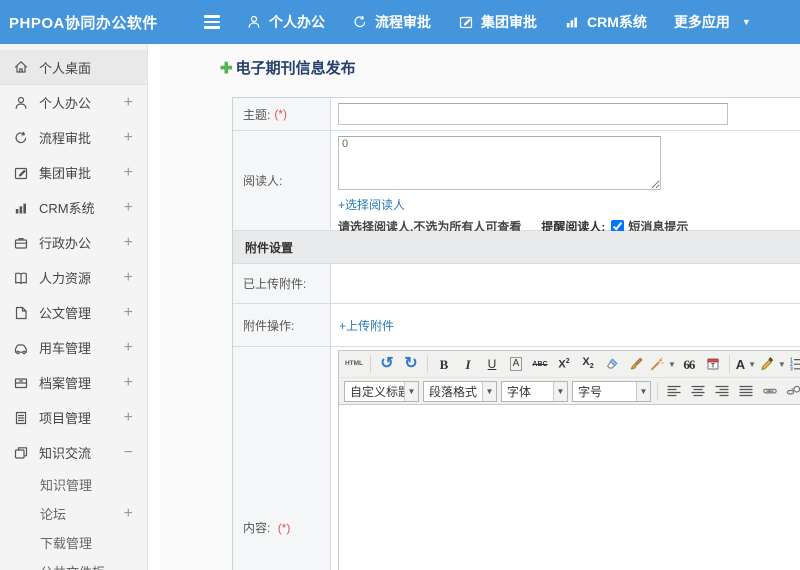 Image resolution: width=800 pixels, height=570 pixels. Describe the element at coordinates (713, 364) in the screenshot. I see `insert-date-button: T` at that location.